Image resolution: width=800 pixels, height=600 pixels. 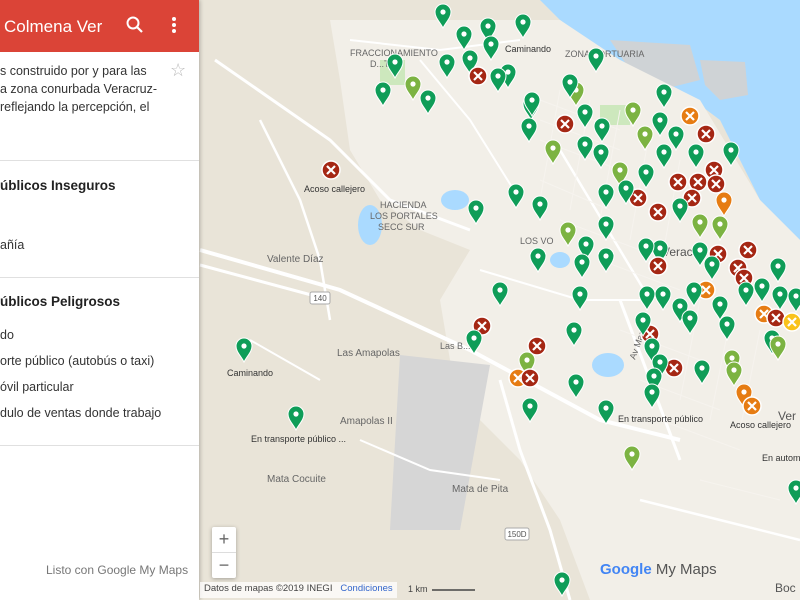 I want to click on sidebar-header: Colmena Ver, so click(x=99, y=26).